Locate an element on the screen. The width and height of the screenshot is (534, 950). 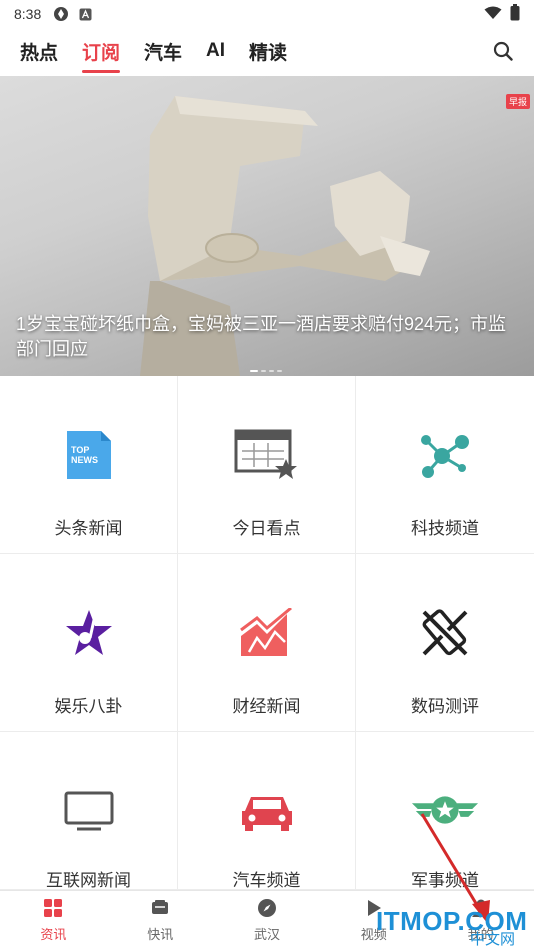
nav-news: 资讯 is located at coordinates (53, 920).